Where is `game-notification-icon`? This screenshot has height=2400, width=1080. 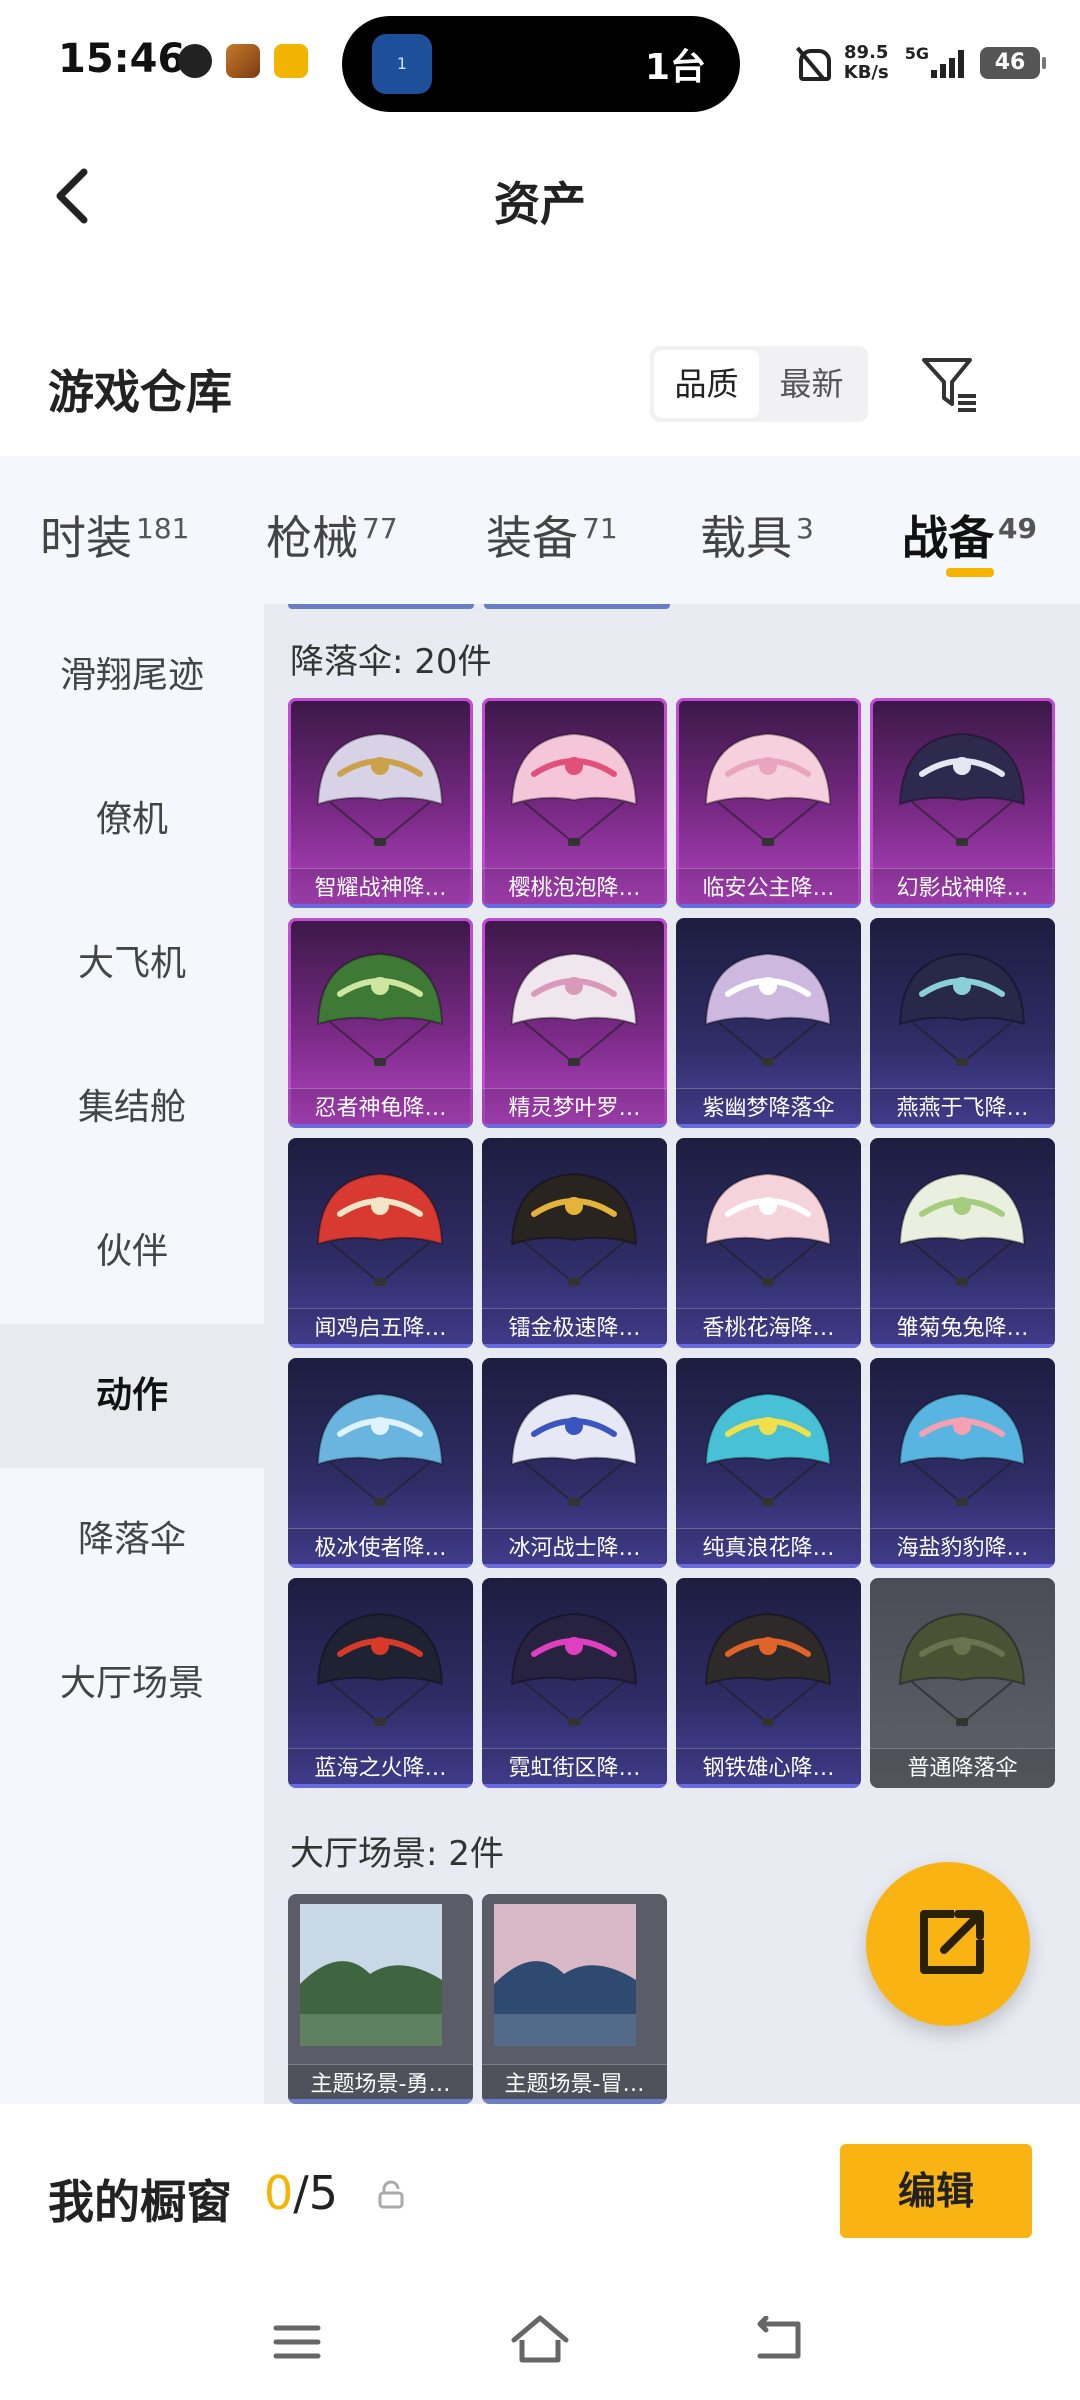
game-notification-icon is located at coordinates (243, 61).